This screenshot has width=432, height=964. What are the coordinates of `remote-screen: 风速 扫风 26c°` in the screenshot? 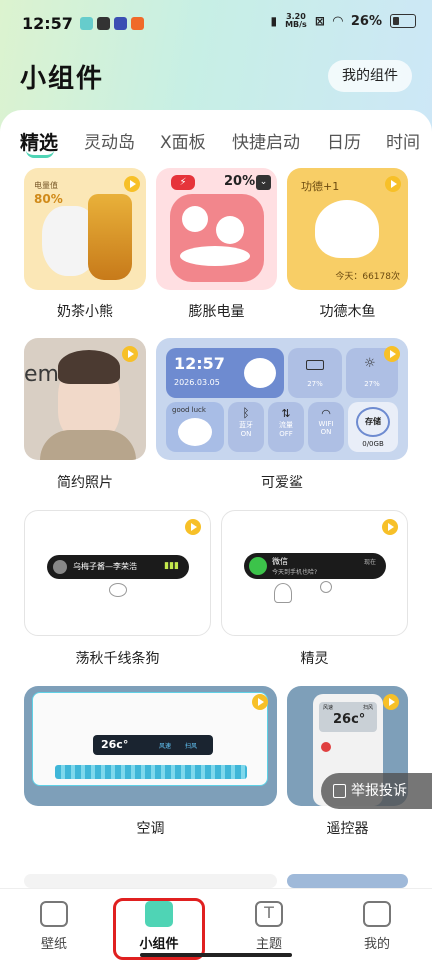 It's located at (348, 717).